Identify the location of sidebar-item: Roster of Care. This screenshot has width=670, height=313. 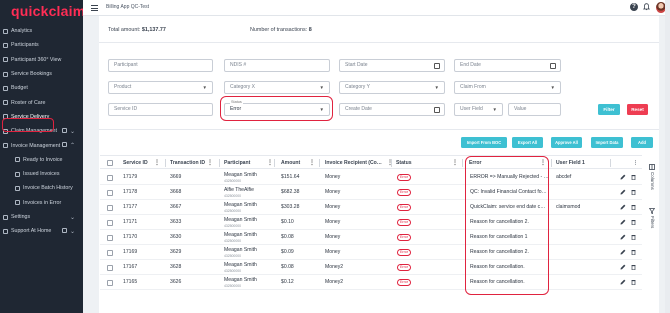
(41, 102).